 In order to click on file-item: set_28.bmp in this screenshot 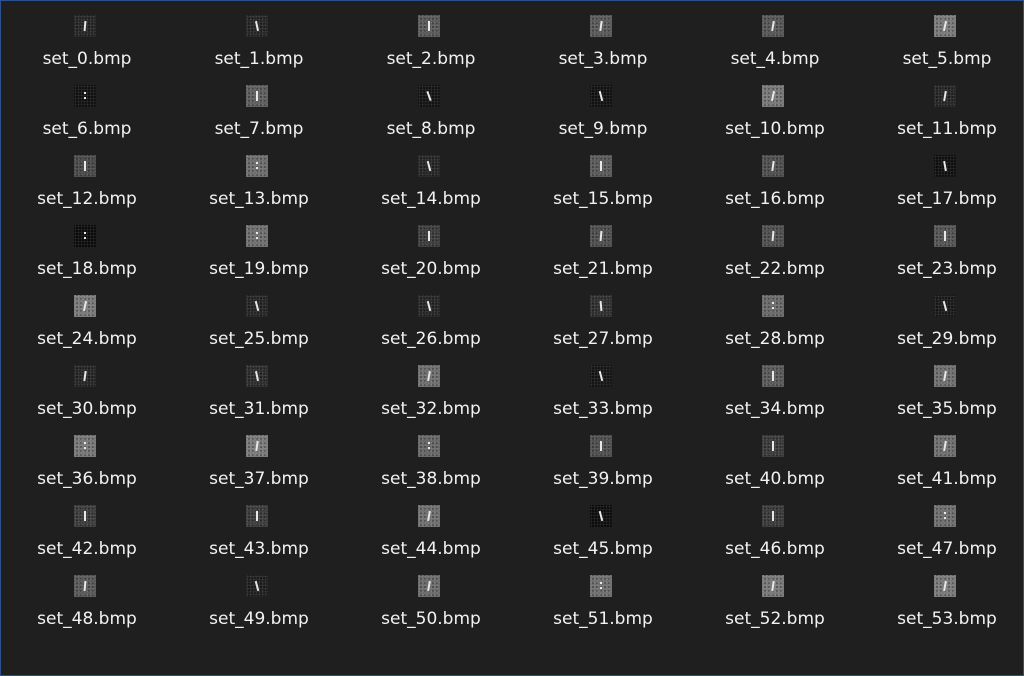, I will do `click(775, 329)`.